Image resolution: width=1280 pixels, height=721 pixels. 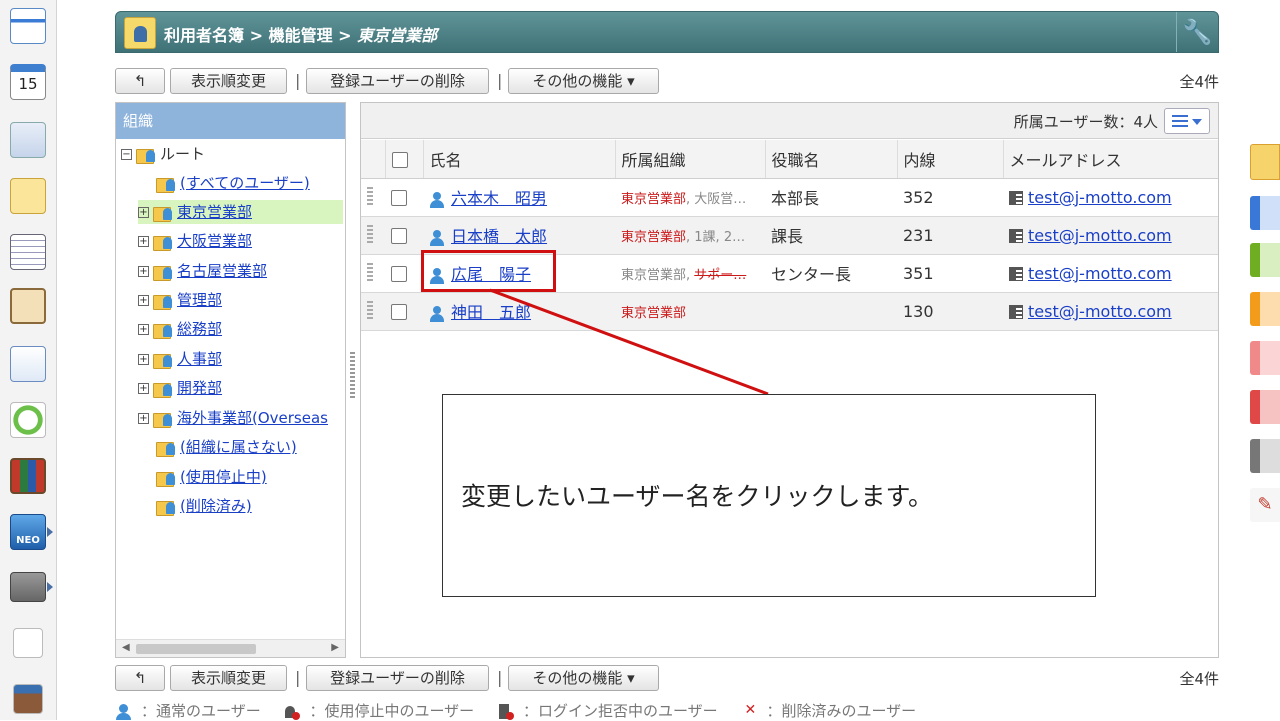 I want to click on color-tab-orange, so click(x=1265, y=309).